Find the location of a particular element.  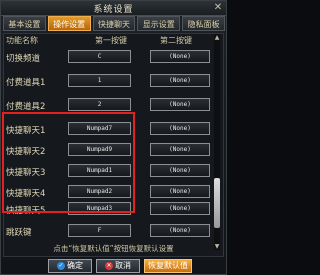

tab-display: 显示设置 is located at coordinates (159, 23).